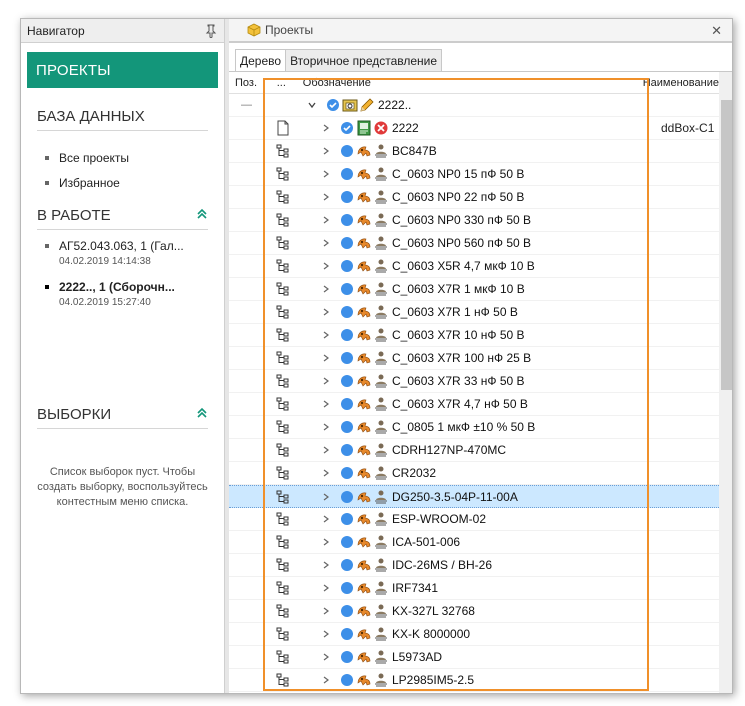  Describe the element at coordinates (474, 565) in the screenshot. I see `table-row: IDC-26MS / BH-26` at that location.